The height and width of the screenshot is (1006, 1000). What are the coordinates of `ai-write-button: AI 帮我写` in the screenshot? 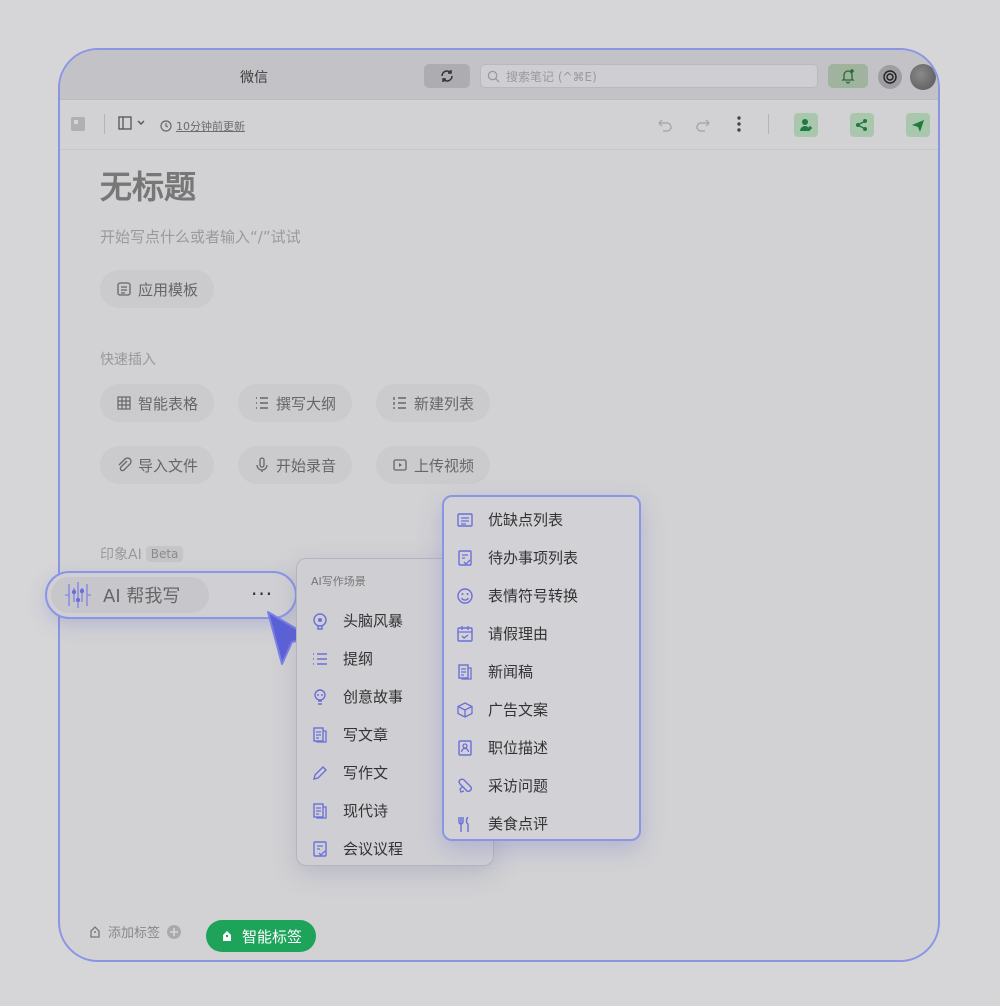 It's located at (130, 595).